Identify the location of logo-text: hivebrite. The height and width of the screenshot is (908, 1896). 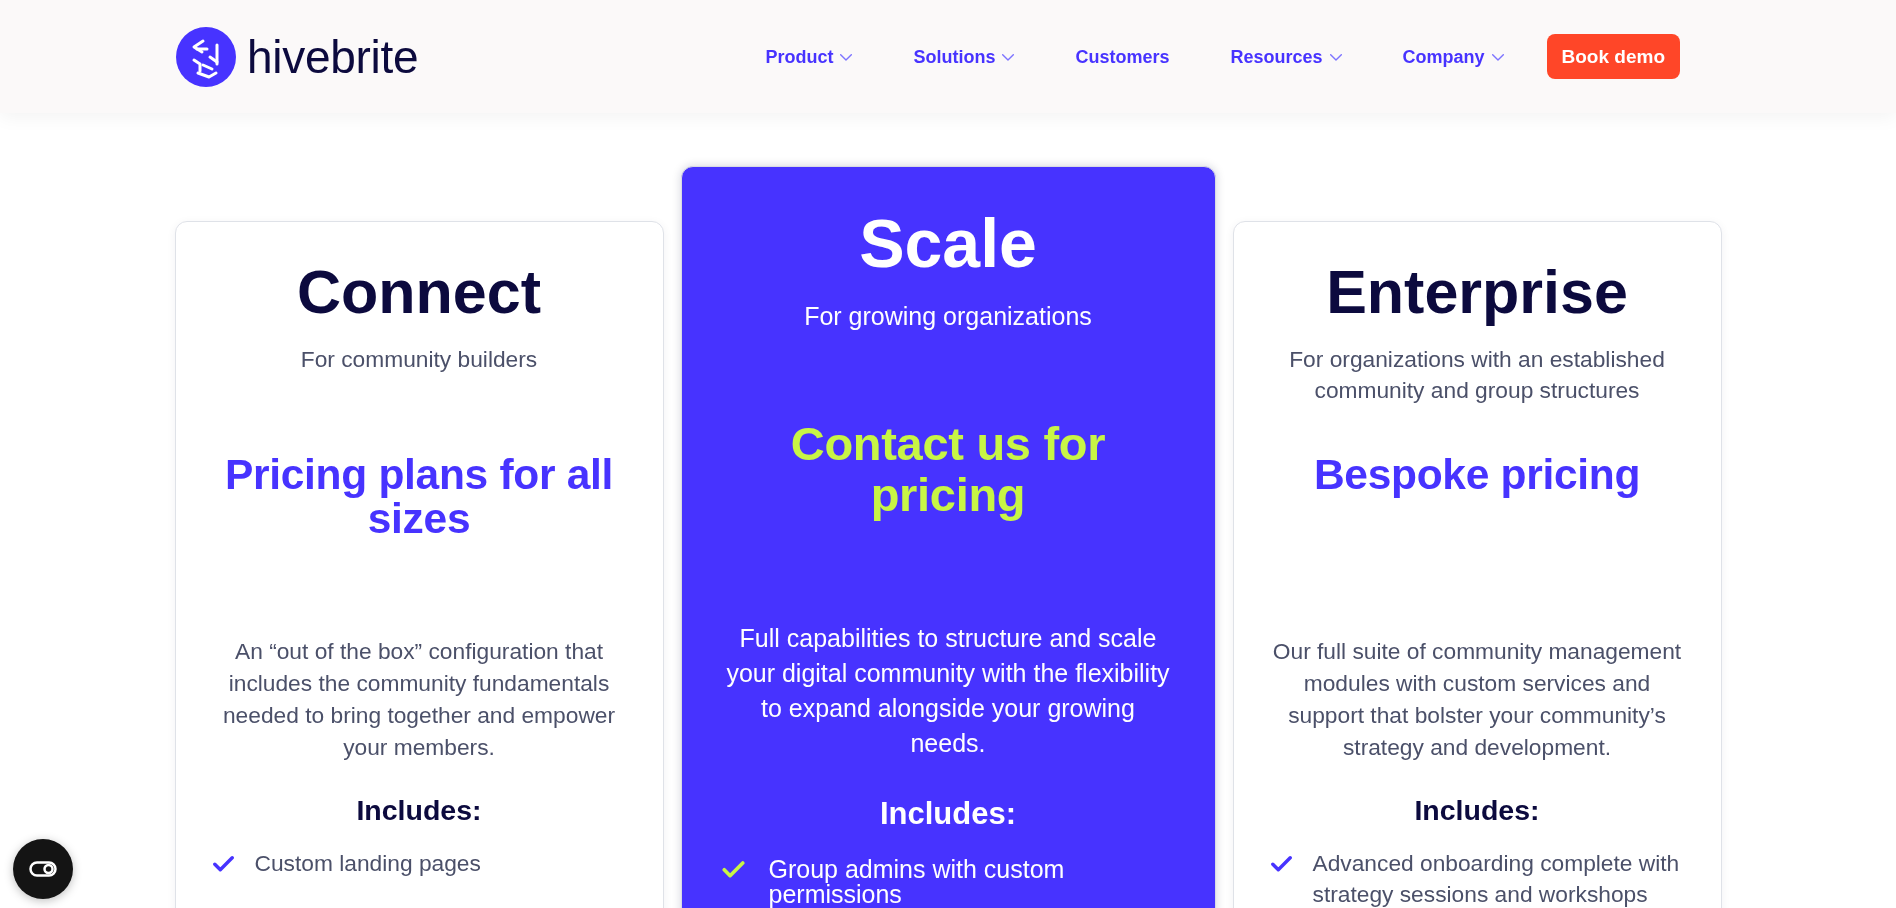
(333, 56).